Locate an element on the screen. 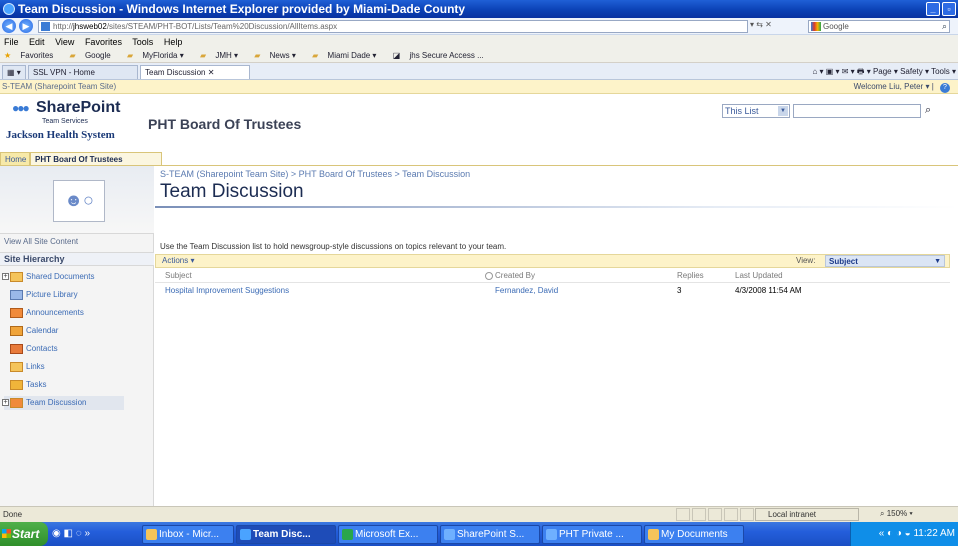  tab-label: SSL VPN - Home is located at coordinates (64, 72).